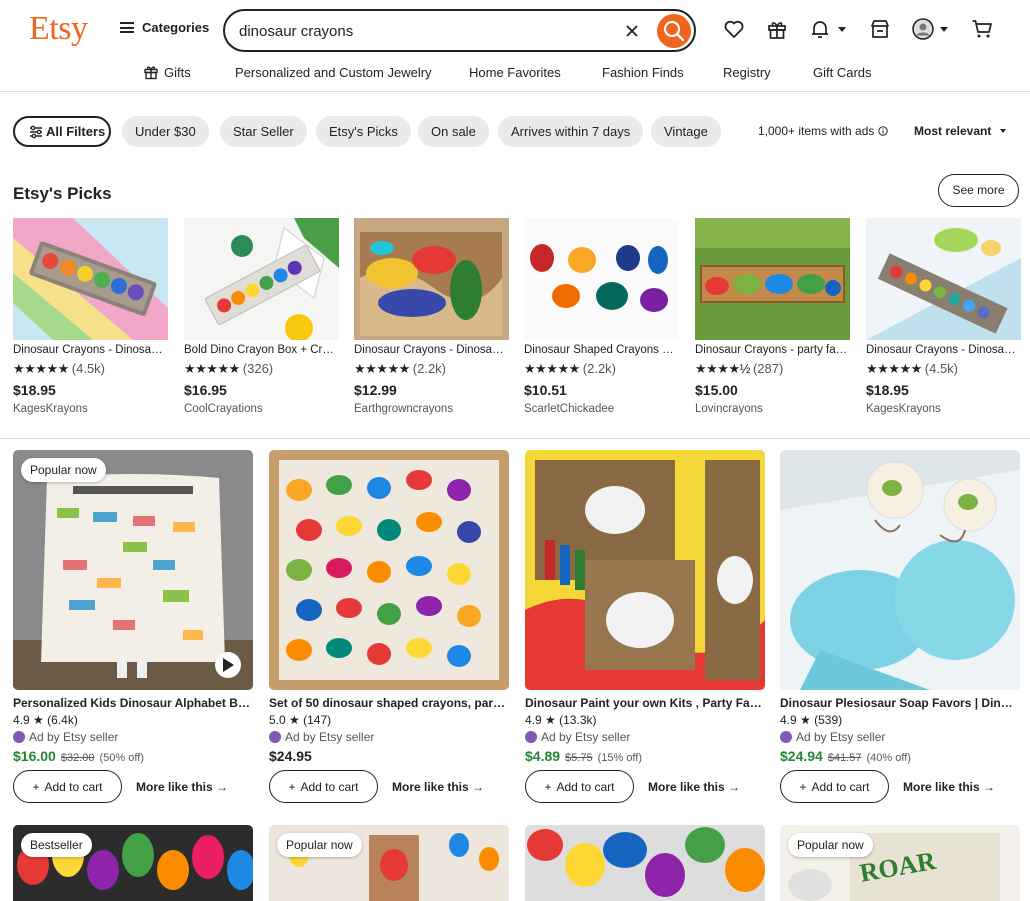  I want to click on add-to-cart-label: Add to cart, so click(73, 786).